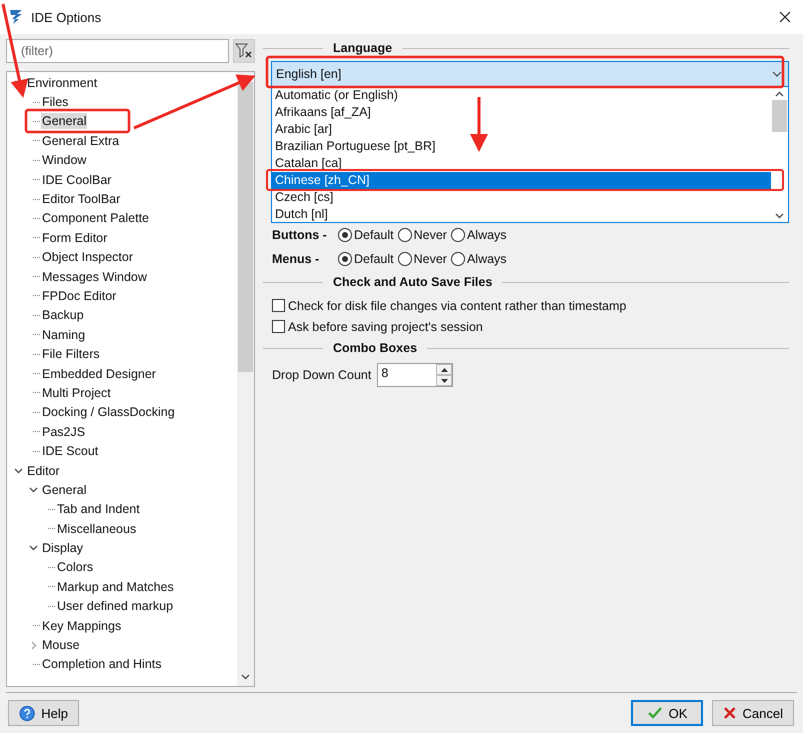  I want to click on tree-item: User defined markup, so click(115, 606).